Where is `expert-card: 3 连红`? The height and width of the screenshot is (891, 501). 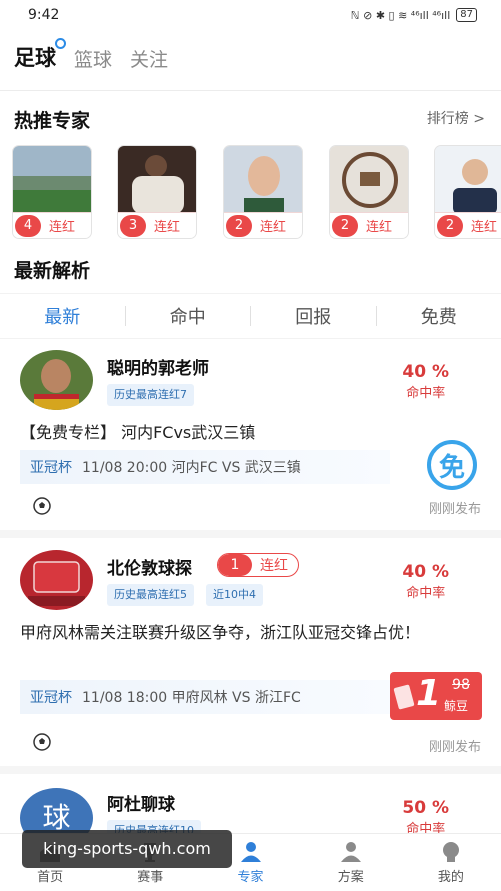
expert-card: 3 连红 is located at coordinates (157, 192).